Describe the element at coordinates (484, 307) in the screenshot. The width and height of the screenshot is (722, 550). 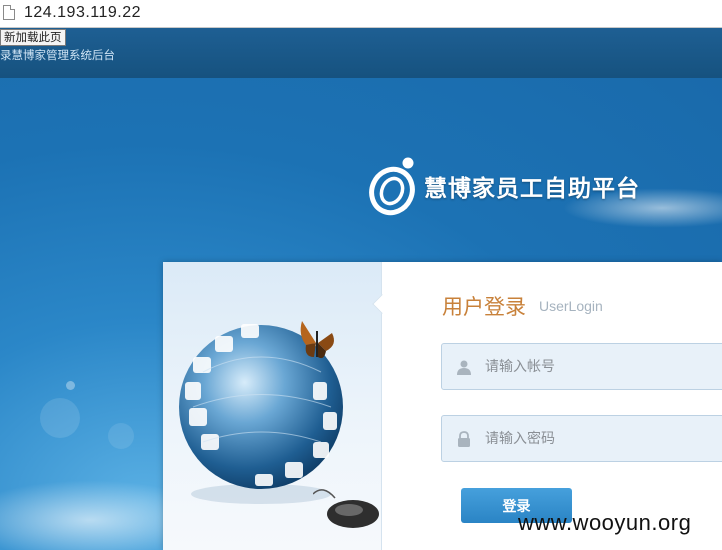
I see `login-title: 用户登录` at that location.